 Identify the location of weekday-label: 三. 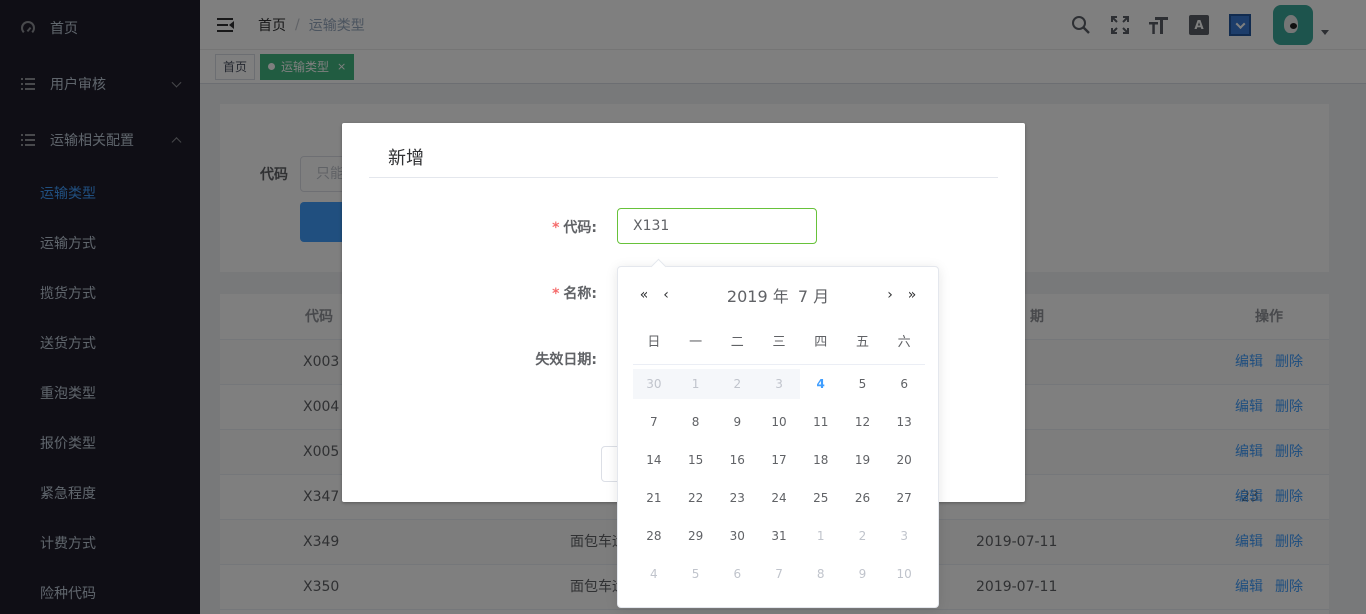
(779, 342).